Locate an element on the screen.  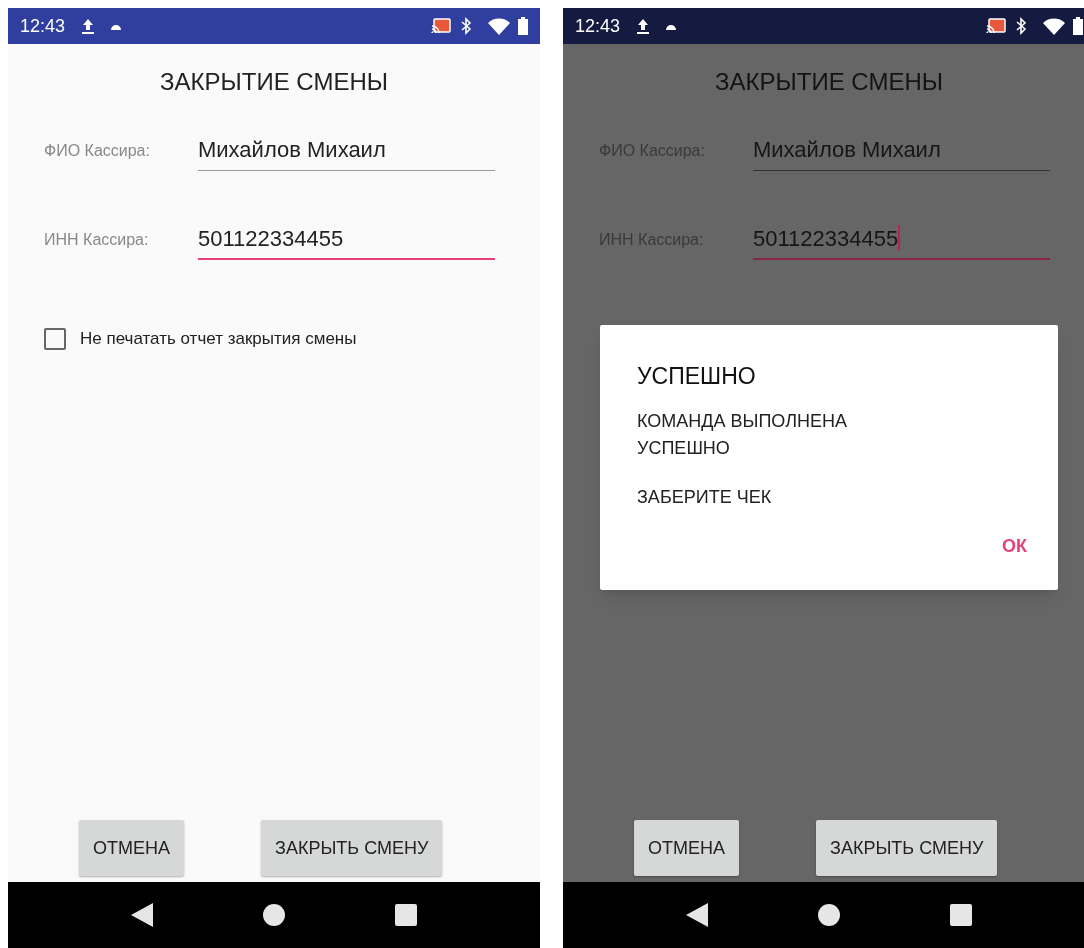
checkbox-row: Не печатать отчет закрытия смены is located at coordinates (292, 339).